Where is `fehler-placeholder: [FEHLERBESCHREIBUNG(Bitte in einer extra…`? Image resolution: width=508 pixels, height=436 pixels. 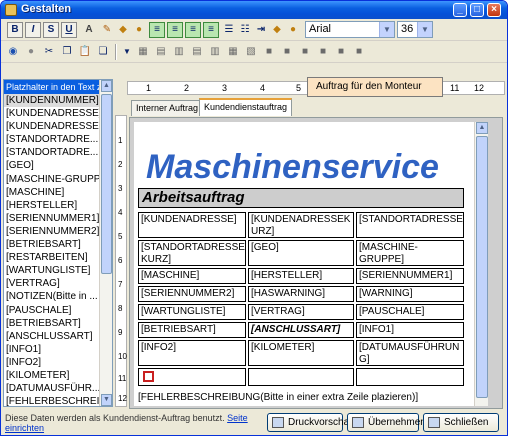
fehler-placeholder: [FEHLERBESCHREIBUNG(Bitte in einer extra… is located at coordinates (278, 397).